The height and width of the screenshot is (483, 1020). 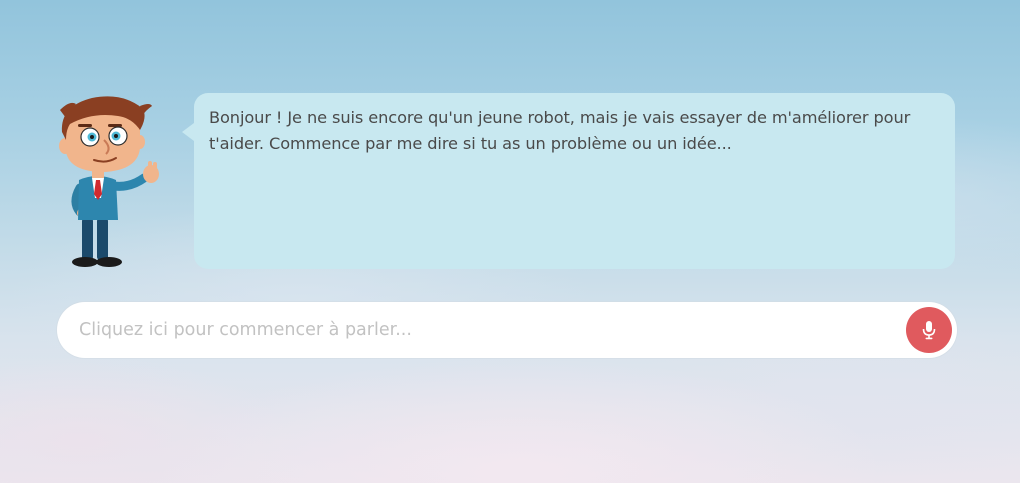 I want to click on microphone-button, so click(x=929, y=330).